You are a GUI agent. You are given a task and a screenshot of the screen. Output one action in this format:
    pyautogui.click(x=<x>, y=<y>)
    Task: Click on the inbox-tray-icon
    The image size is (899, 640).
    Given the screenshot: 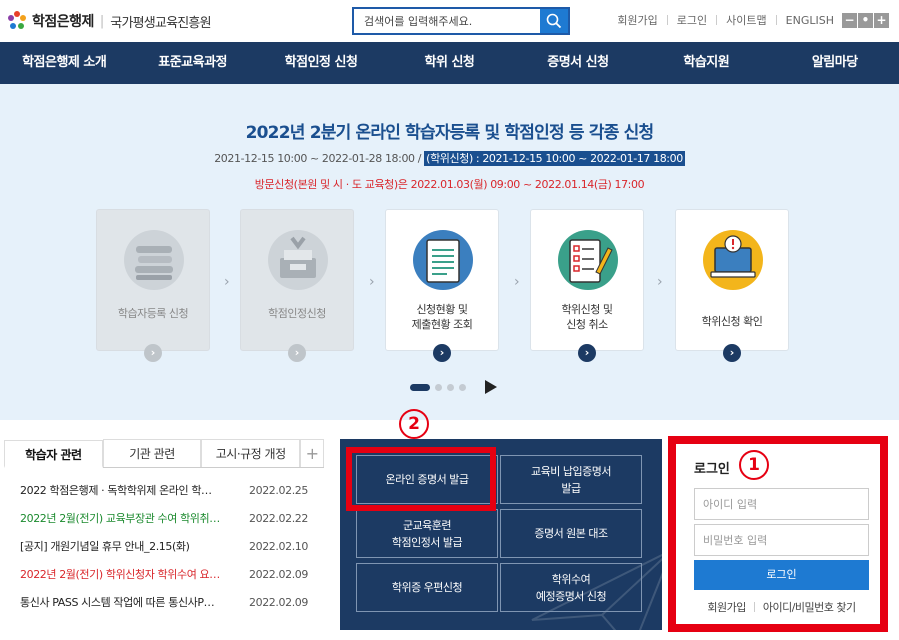 What is the action you would take?
    pyautogui.click(x=298, y=260)
    